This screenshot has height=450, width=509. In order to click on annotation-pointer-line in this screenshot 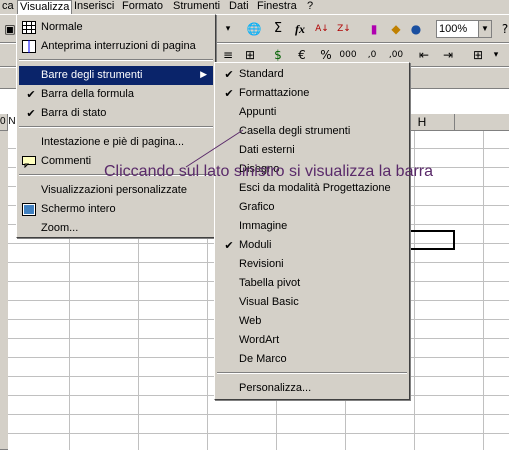, I will do `click(214, 148)`.